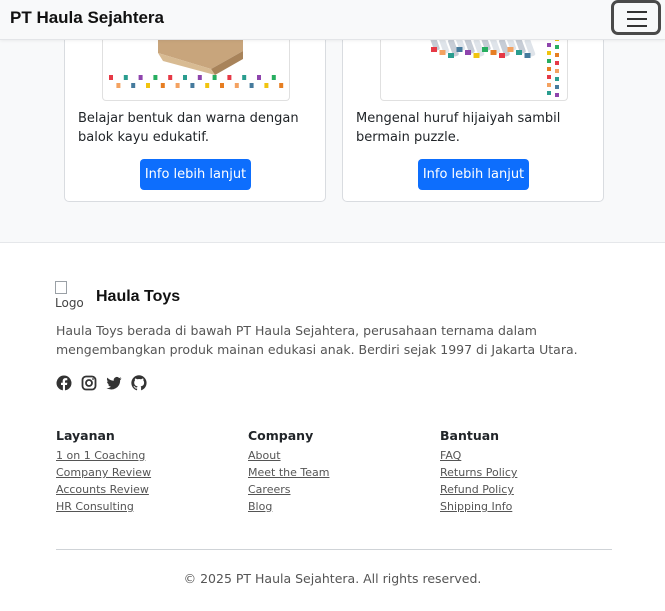  I want to click on footer-link: Careers, so click(338, 489).